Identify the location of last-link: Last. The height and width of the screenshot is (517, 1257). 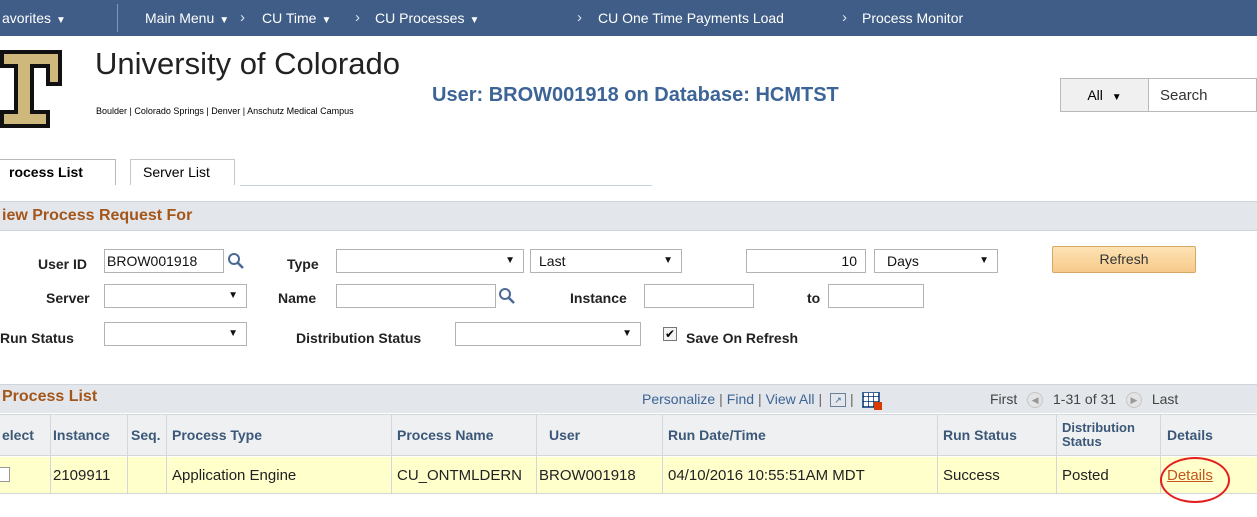
(1165, 399).